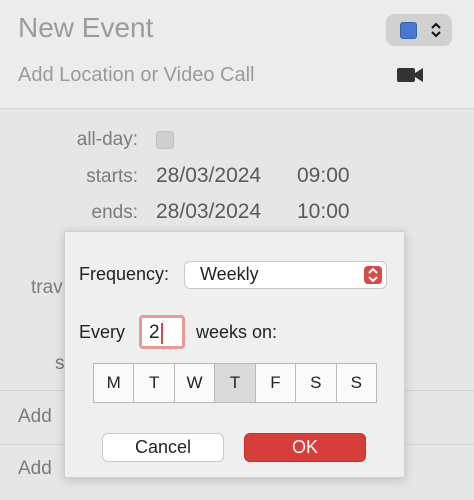 The image size is (474, 500). I want to click on starts-label: starts:, so click(112, 176).